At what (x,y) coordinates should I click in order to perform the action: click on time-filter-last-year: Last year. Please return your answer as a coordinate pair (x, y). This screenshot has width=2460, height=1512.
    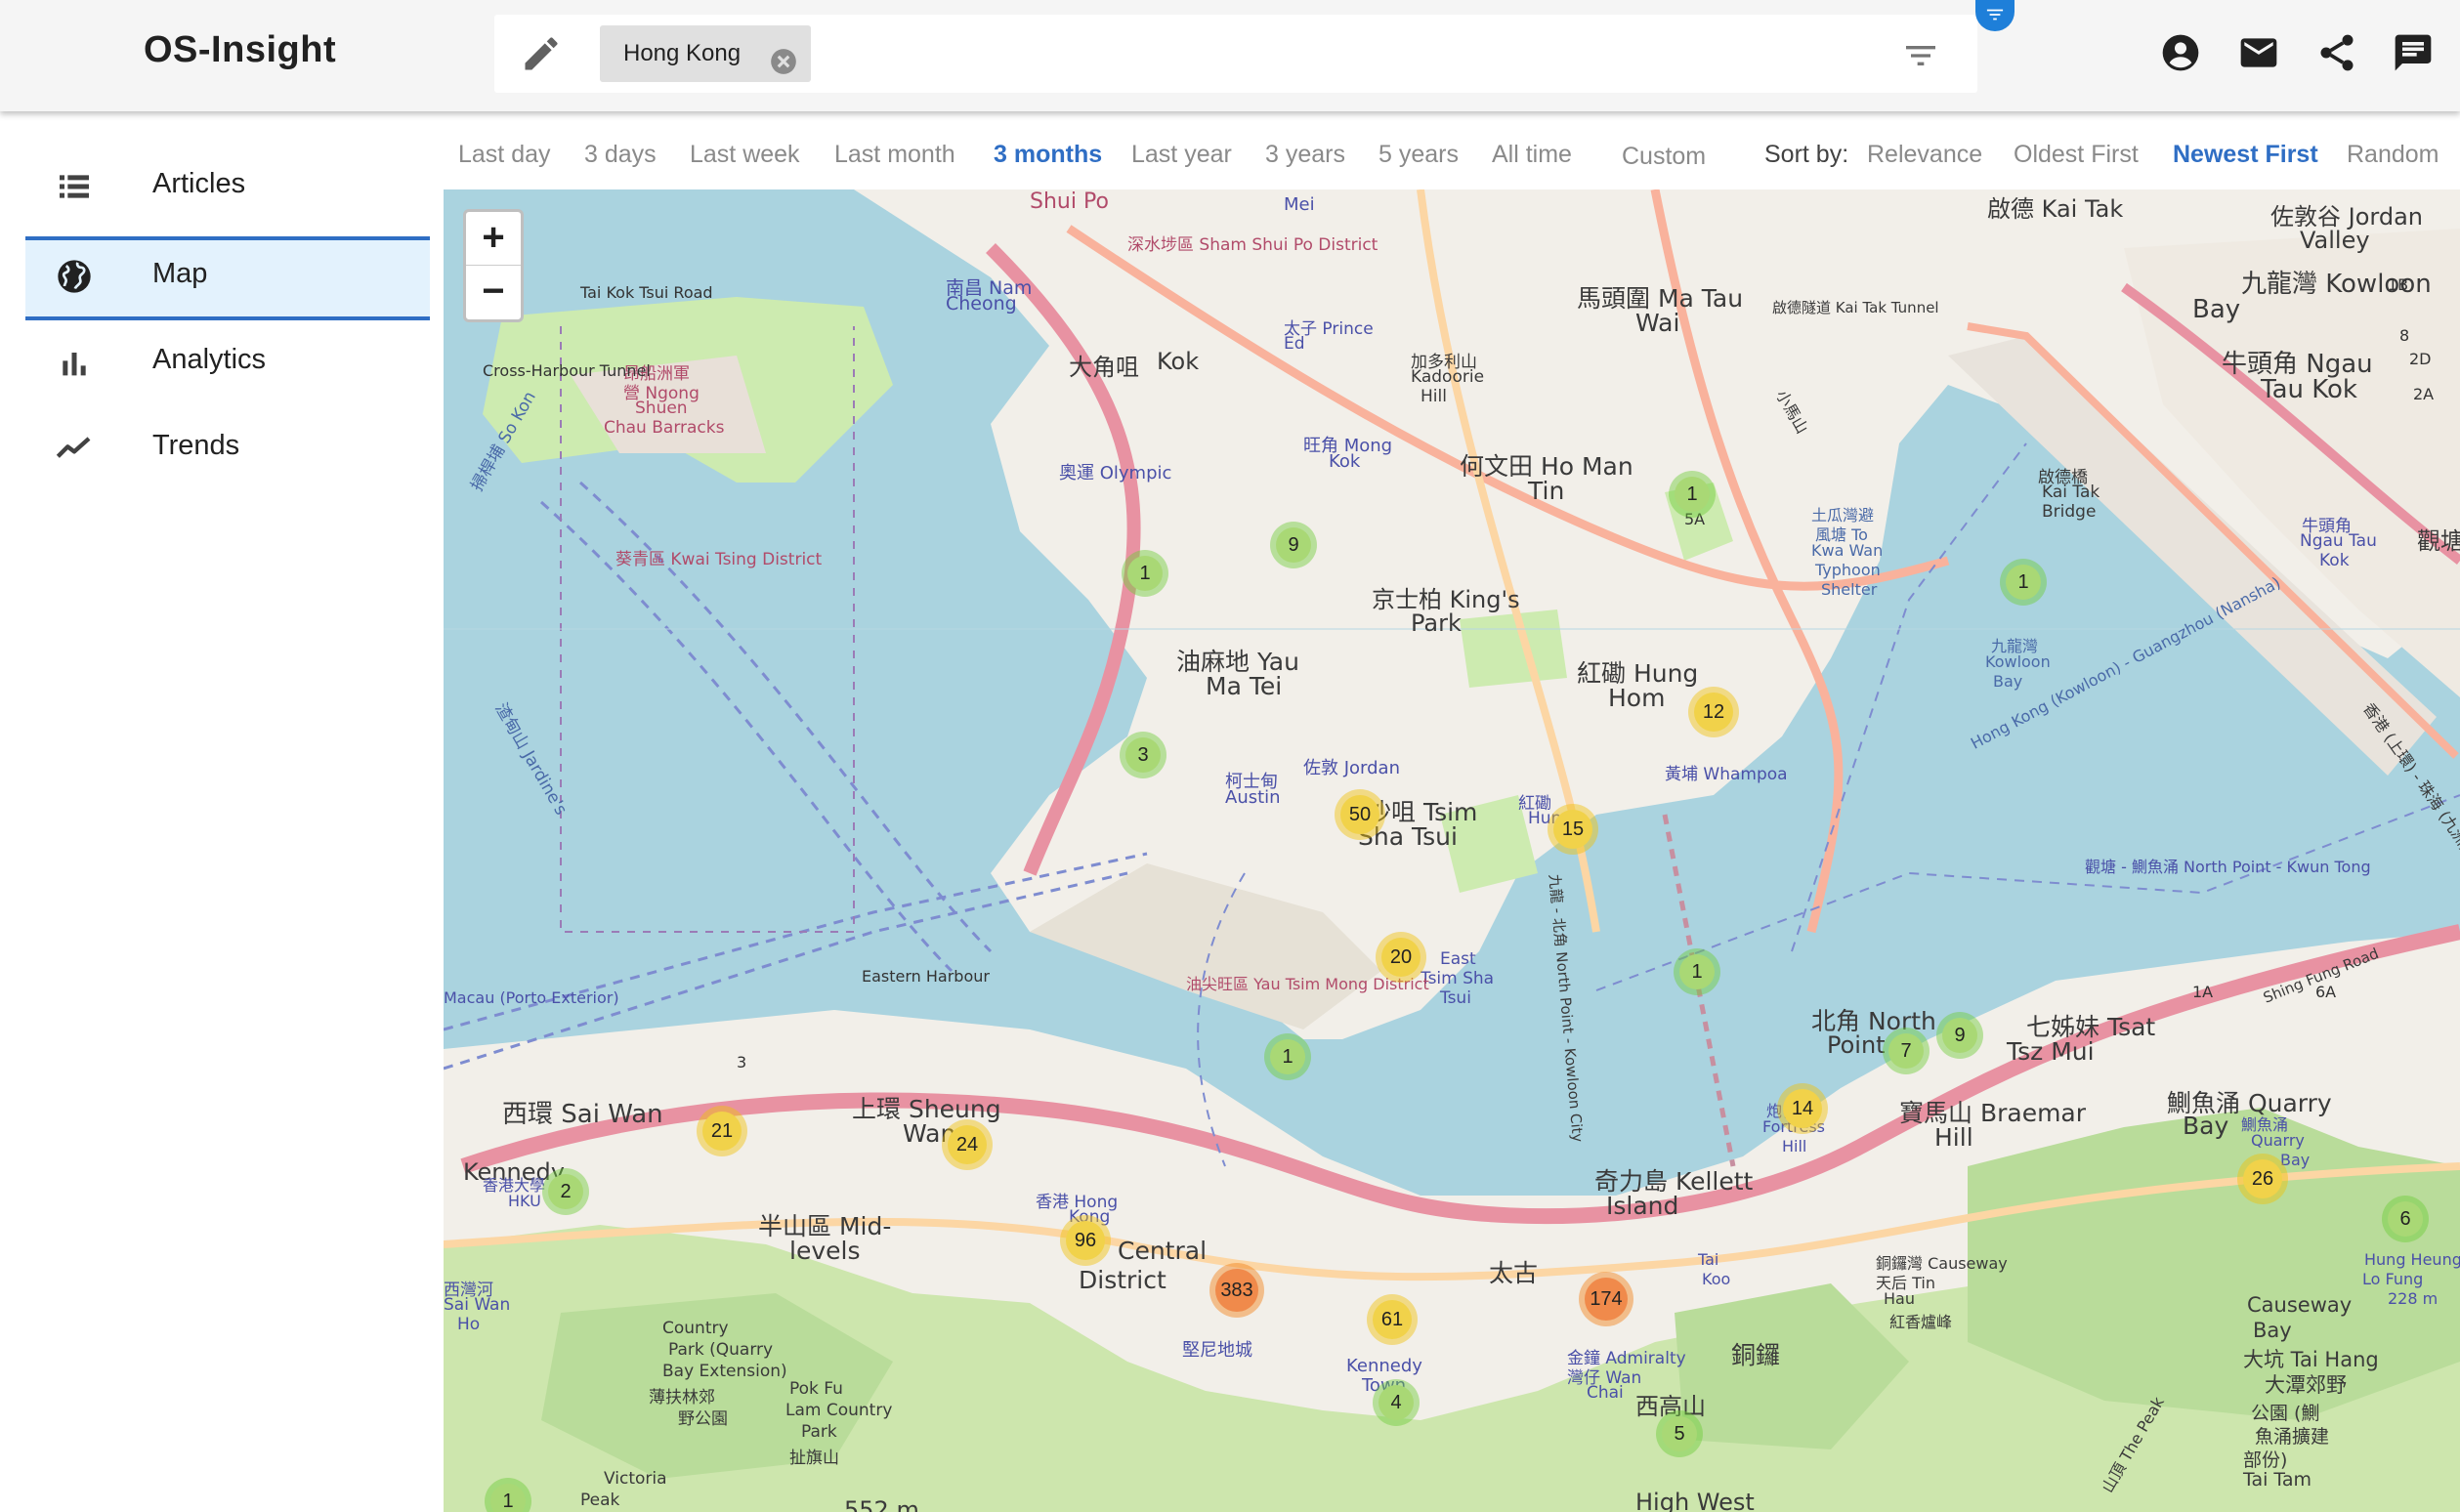
    Looking at the image, I should click on (1181, 155).